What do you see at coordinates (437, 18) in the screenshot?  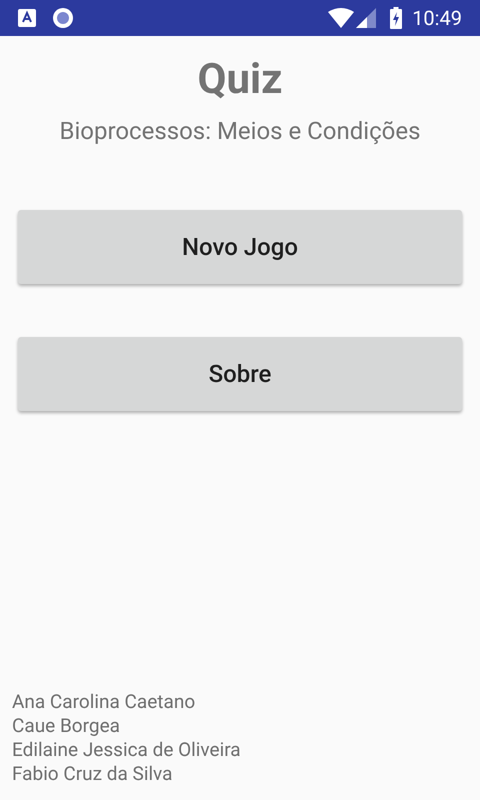 I see `status-time: 10:49` at bounding box center [437, 18].